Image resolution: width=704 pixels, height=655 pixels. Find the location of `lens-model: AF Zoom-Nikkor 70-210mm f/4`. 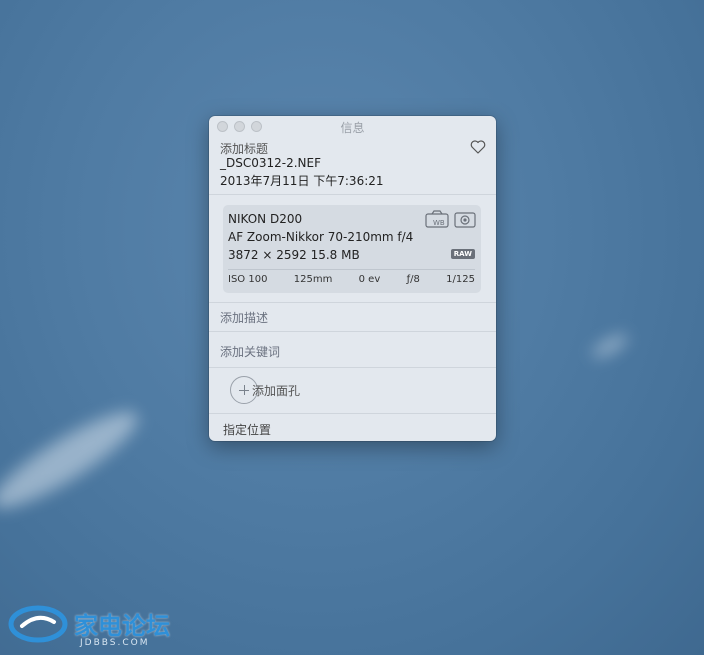

lens-model: AF Zoom-Nikkor 70-210mm f/4 is located at coordinates (321, 237).